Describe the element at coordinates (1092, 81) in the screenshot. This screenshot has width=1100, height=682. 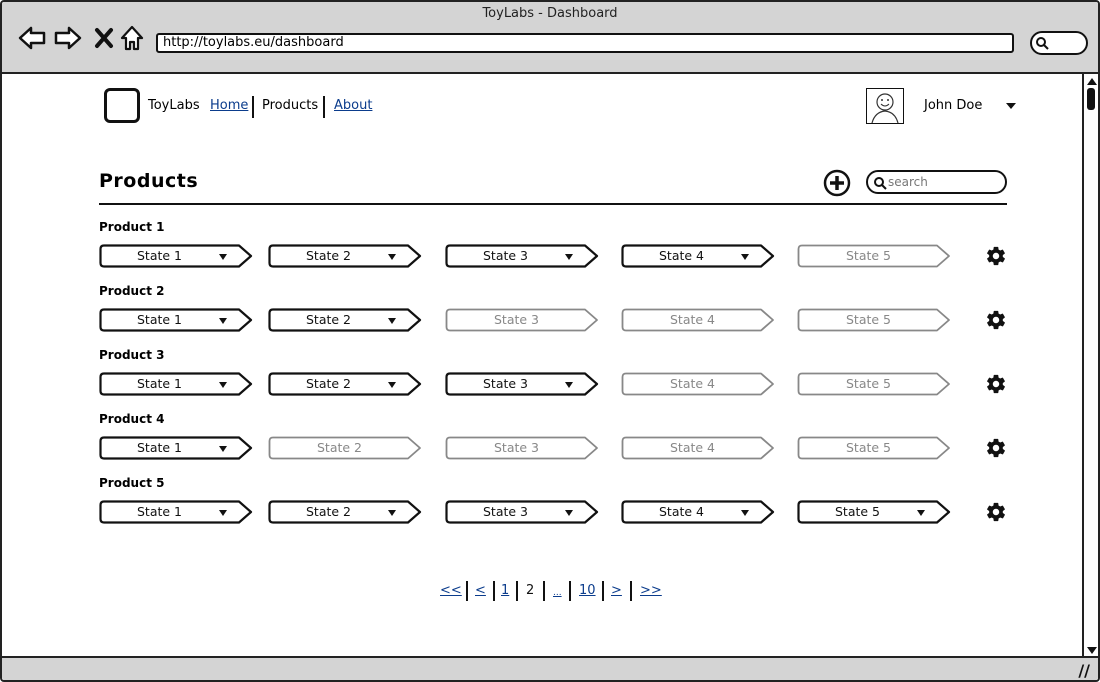
I see `scroll-up-icon` at that location.